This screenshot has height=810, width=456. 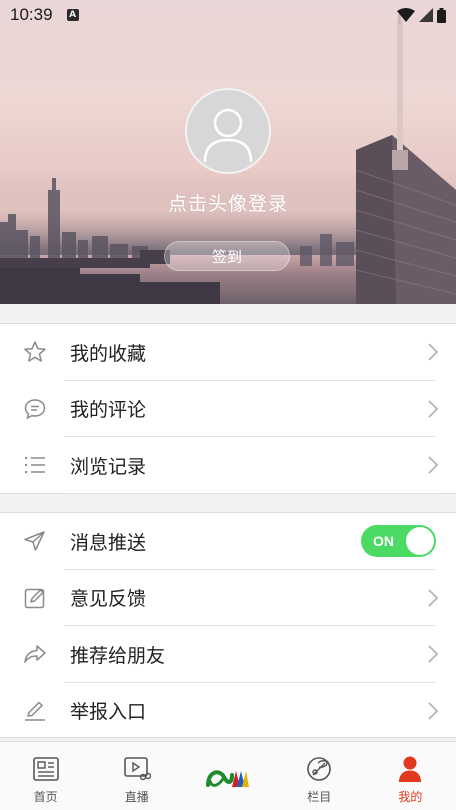 I want to click on nav-home: 首页, so click(x=45, y=776).